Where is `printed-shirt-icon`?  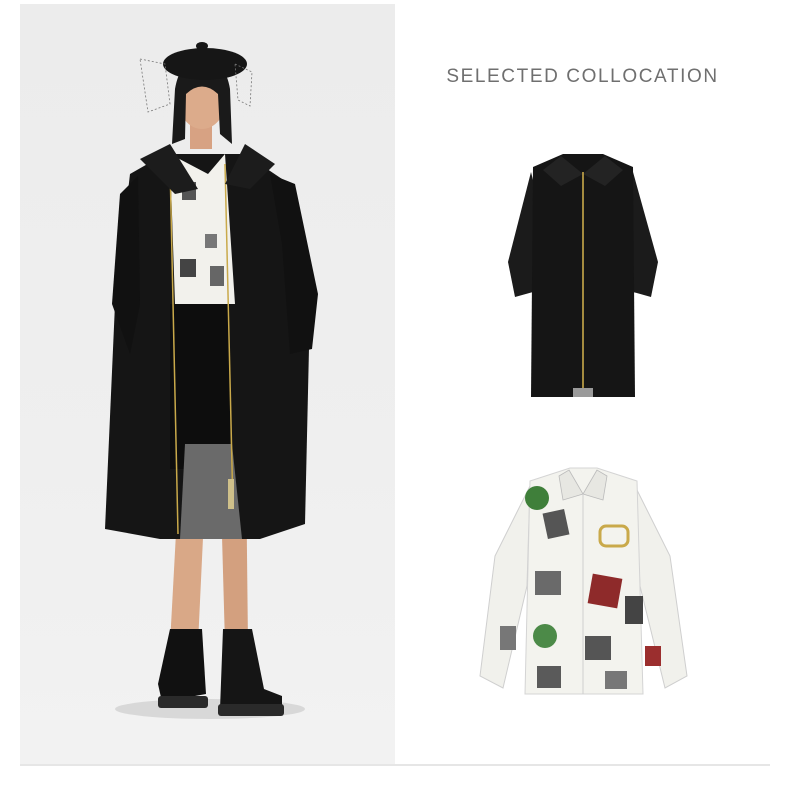 printed-shirt-icon is located at coordinates (583, 581).